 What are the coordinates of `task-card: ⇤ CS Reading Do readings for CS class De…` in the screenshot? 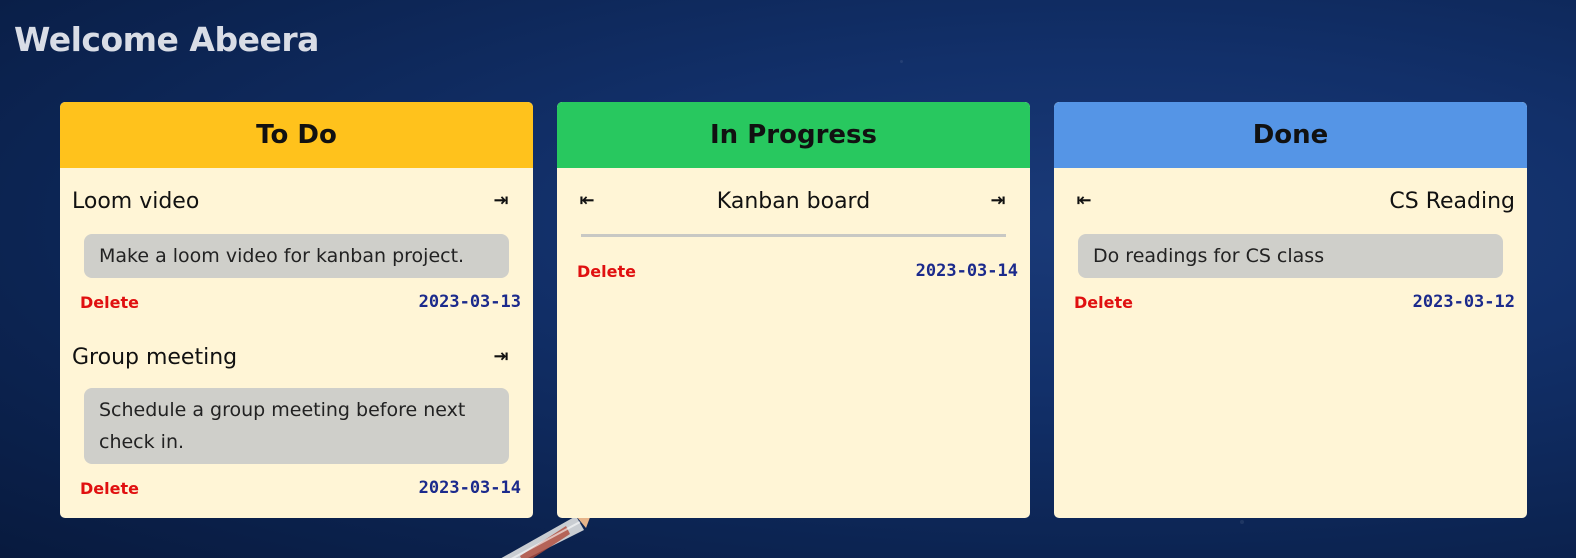 It's located at (1290, 247).